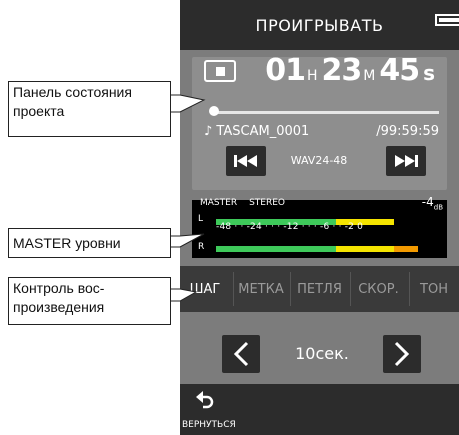 Image resolution: width=459 pixels, height=435 pixels. What do you see at coordinates (290, 227) in the screenshot?
I see `meter-scale: -48 · · -24 · · · -12 · · · -6 · · -2 0` at bounding box center [290, 227].